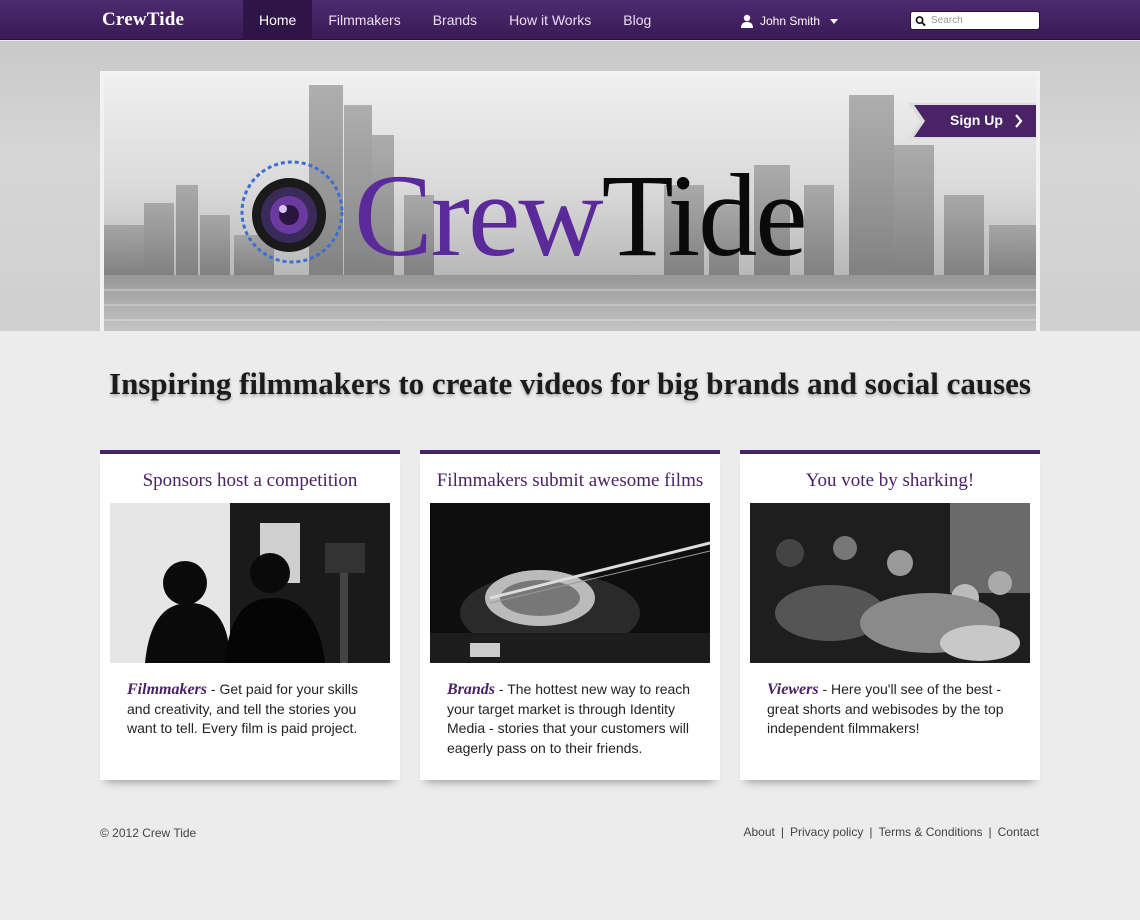  I want to click on copyright-text: © 2012 Crew Tide, so click(148, 833).